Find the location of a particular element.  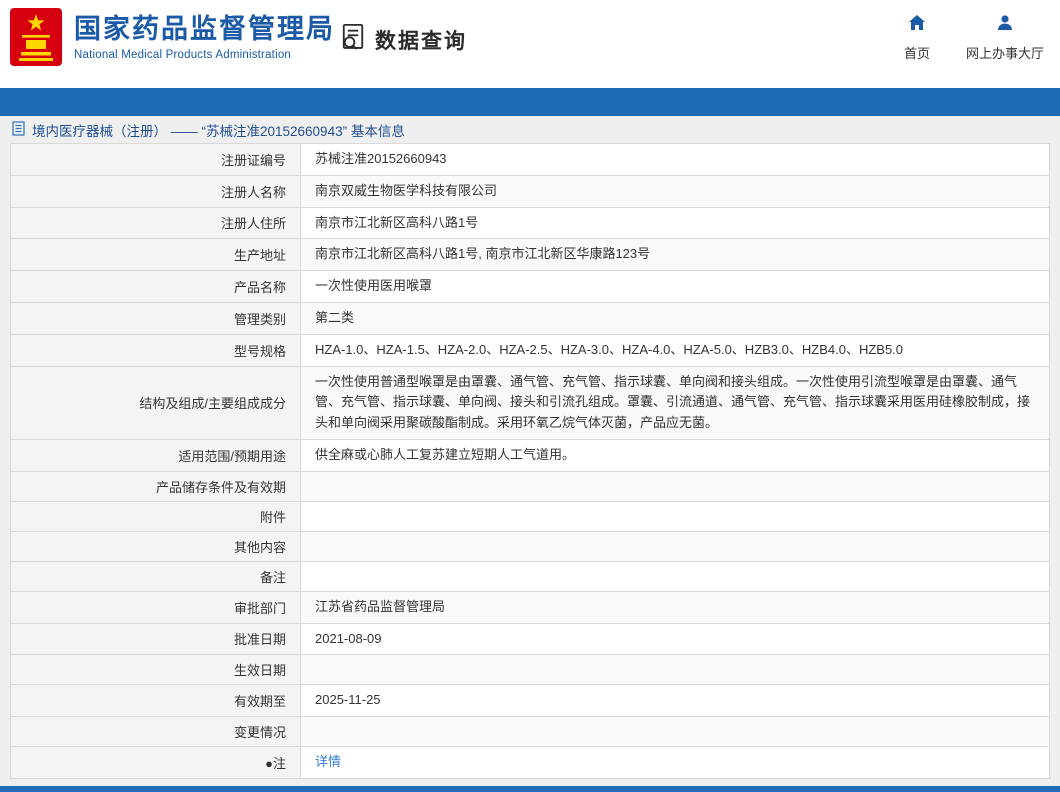

breadcrumb: 境内医疗器械（注册） —— “苏械注准20152660943” 基本信息 is located at coordinates (530, 129).